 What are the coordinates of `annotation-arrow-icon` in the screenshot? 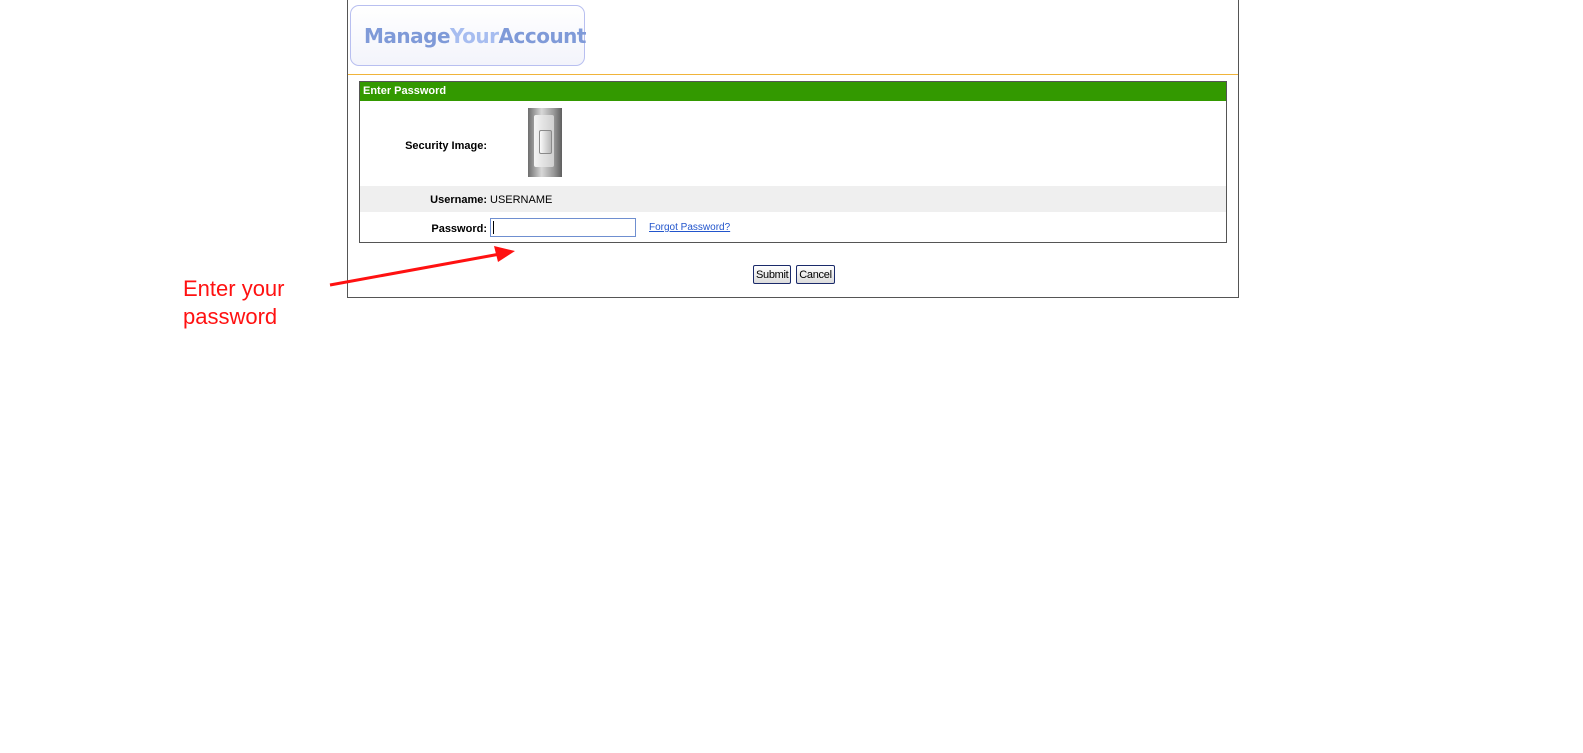 It's located at (422, 266).